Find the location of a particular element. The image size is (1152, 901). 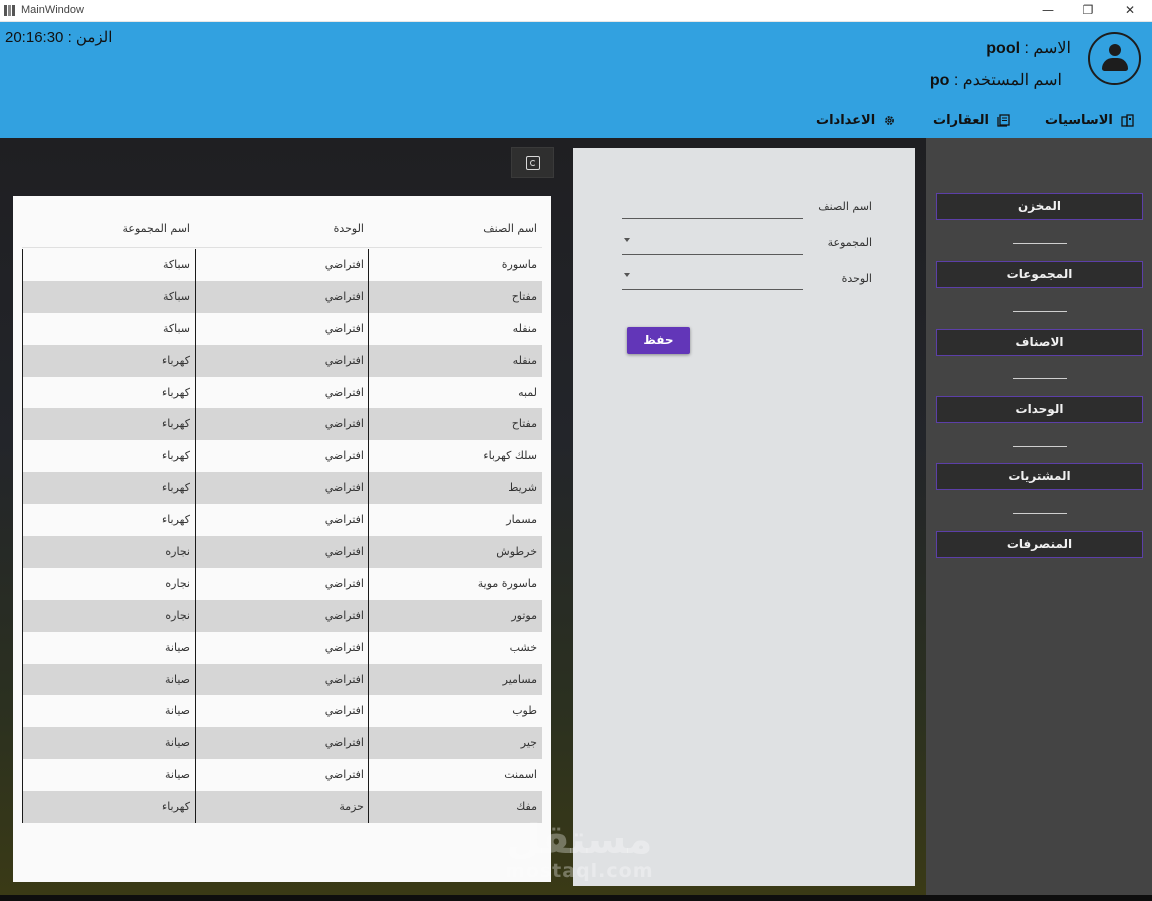

cell-item-name: خشب is located at coordinates (523, 647).